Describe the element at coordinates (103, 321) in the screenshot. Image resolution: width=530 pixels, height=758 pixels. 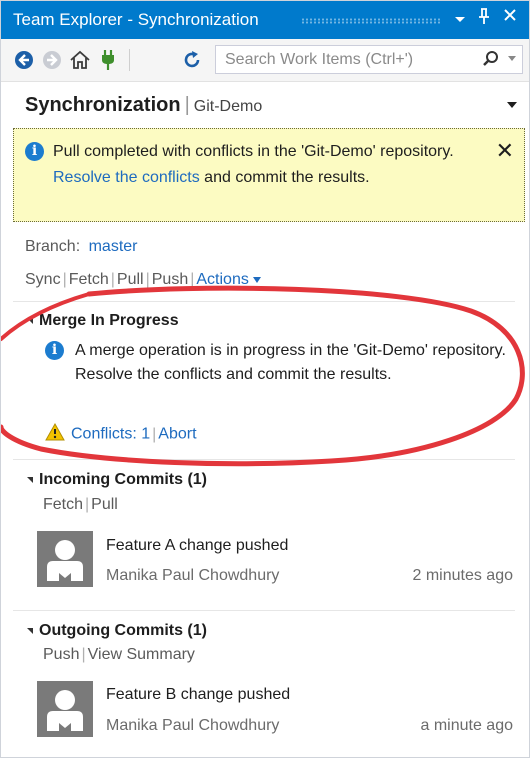
I see `merge-section-title: Merge In Progress` at that location.